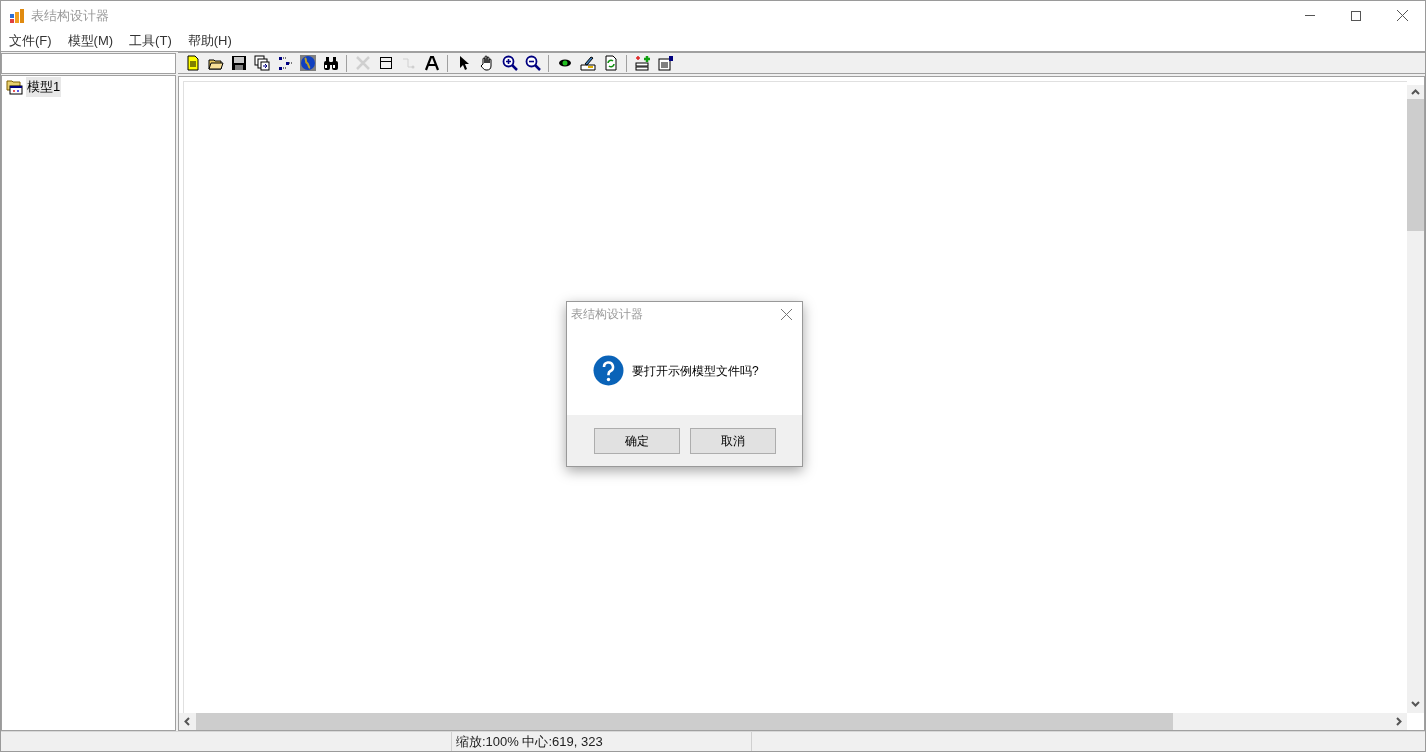 The image size is (1426, 752). Describe the element at coordinates (509, 63) in the screenshot. I see `zoom-in-icon` at that location.